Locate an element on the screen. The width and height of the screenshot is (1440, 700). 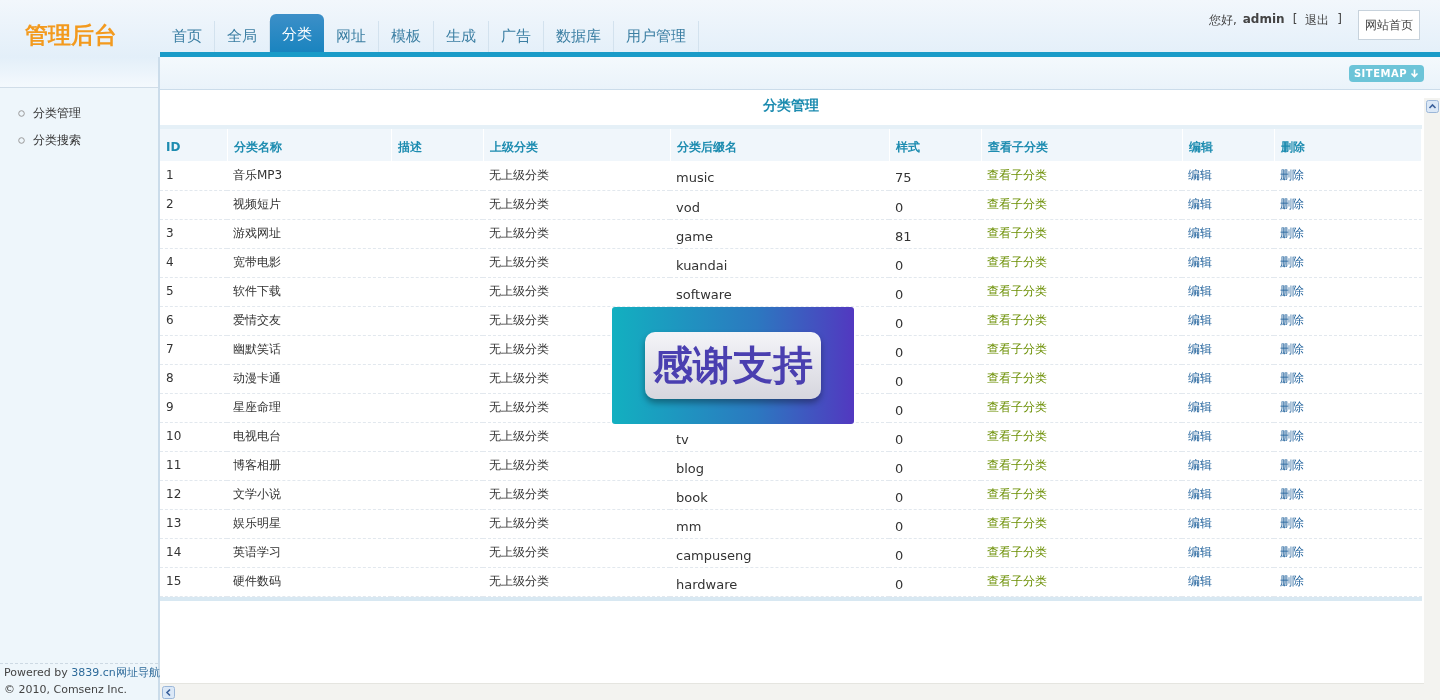
down-arrow-icon is located at coordinates (1414, 73).